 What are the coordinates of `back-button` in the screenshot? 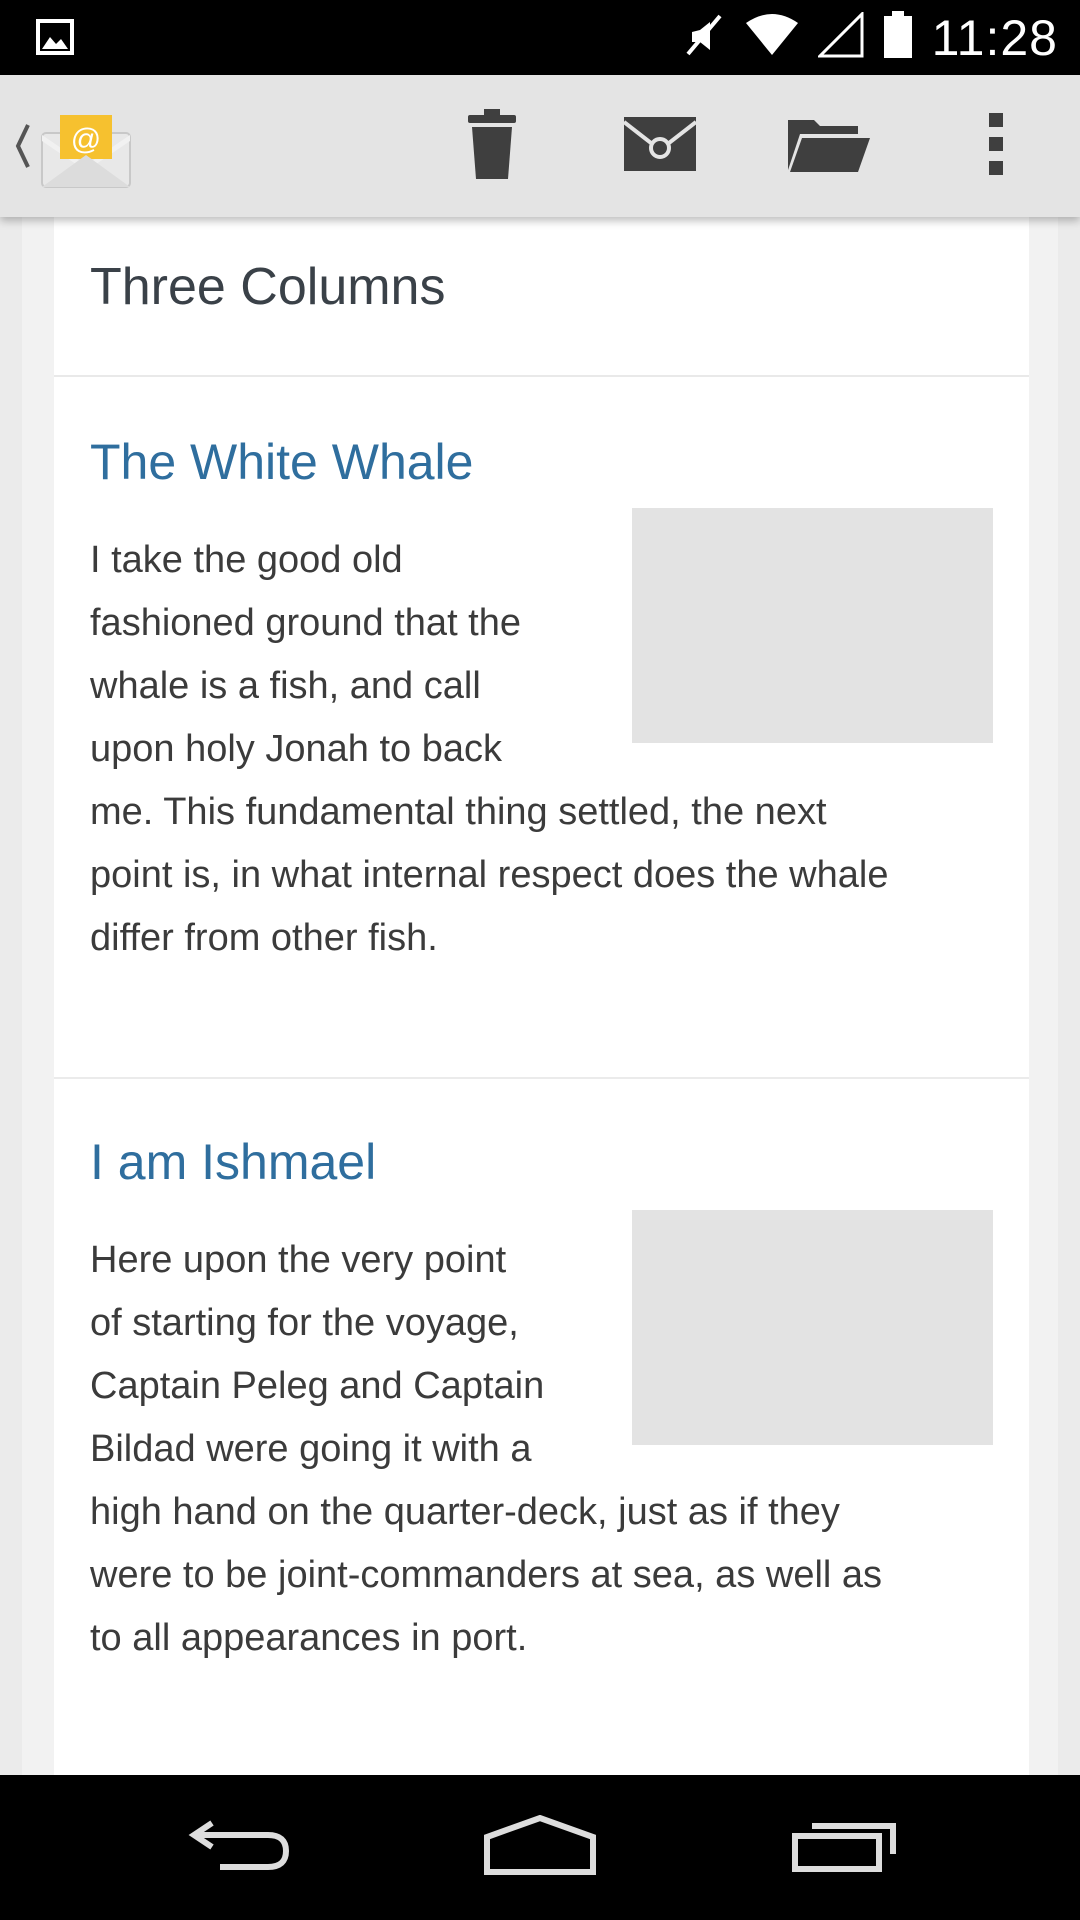 It's located at (240, 1847).